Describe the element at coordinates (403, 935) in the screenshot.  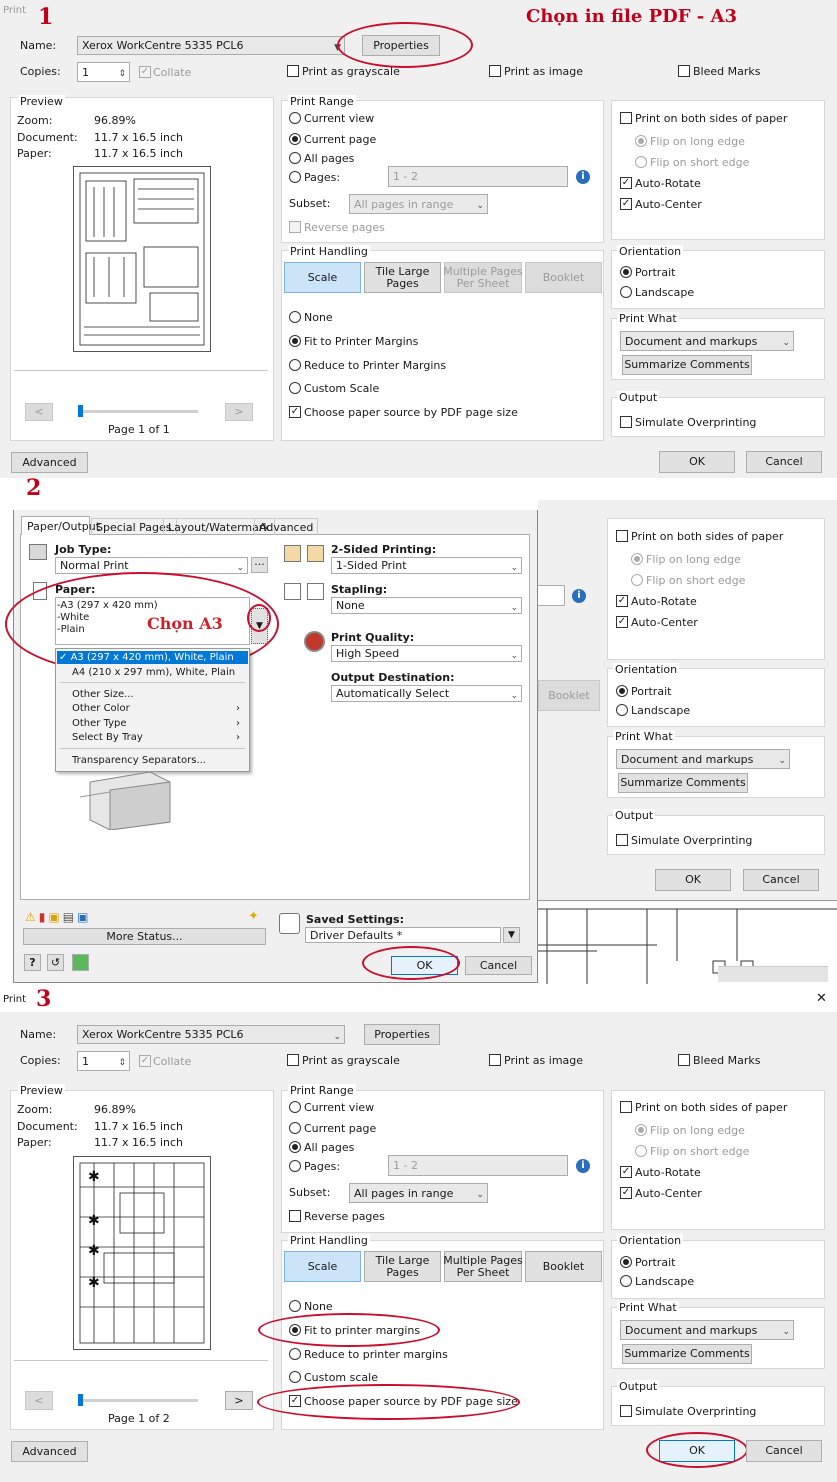
I see `saved-settings-select: Driver Defaults *` at that location.